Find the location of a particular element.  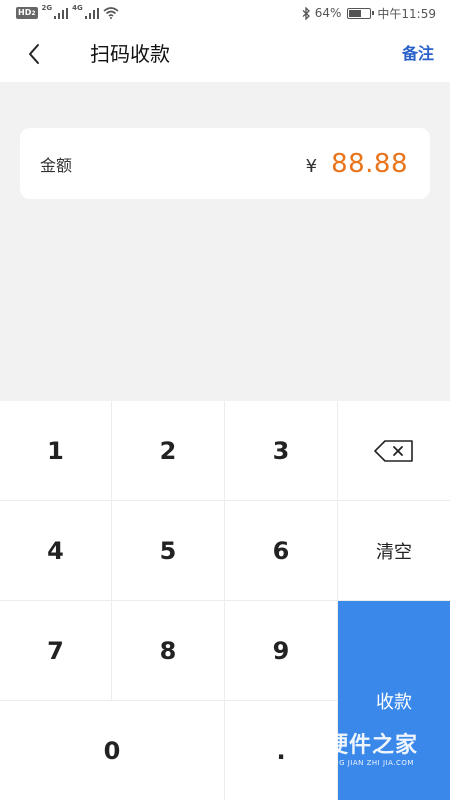

pay-button: 收款 is located at coordinates (394, 700).